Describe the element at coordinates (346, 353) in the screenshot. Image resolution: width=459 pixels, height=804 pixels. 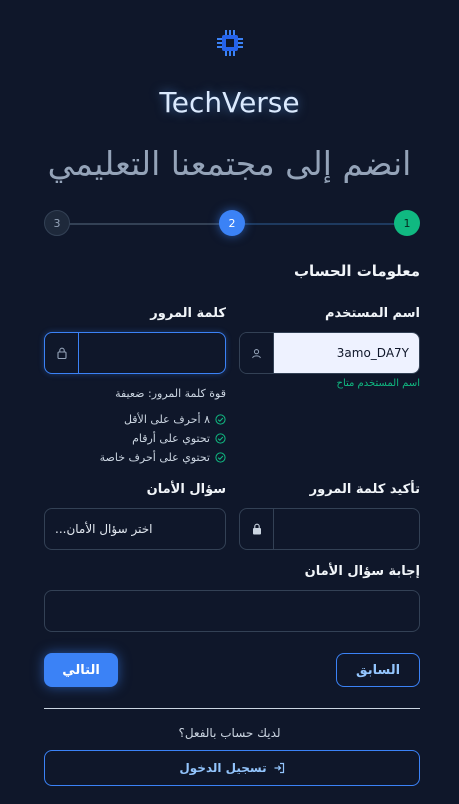
I see `username-input: 3amo_DA7Y` at that location.